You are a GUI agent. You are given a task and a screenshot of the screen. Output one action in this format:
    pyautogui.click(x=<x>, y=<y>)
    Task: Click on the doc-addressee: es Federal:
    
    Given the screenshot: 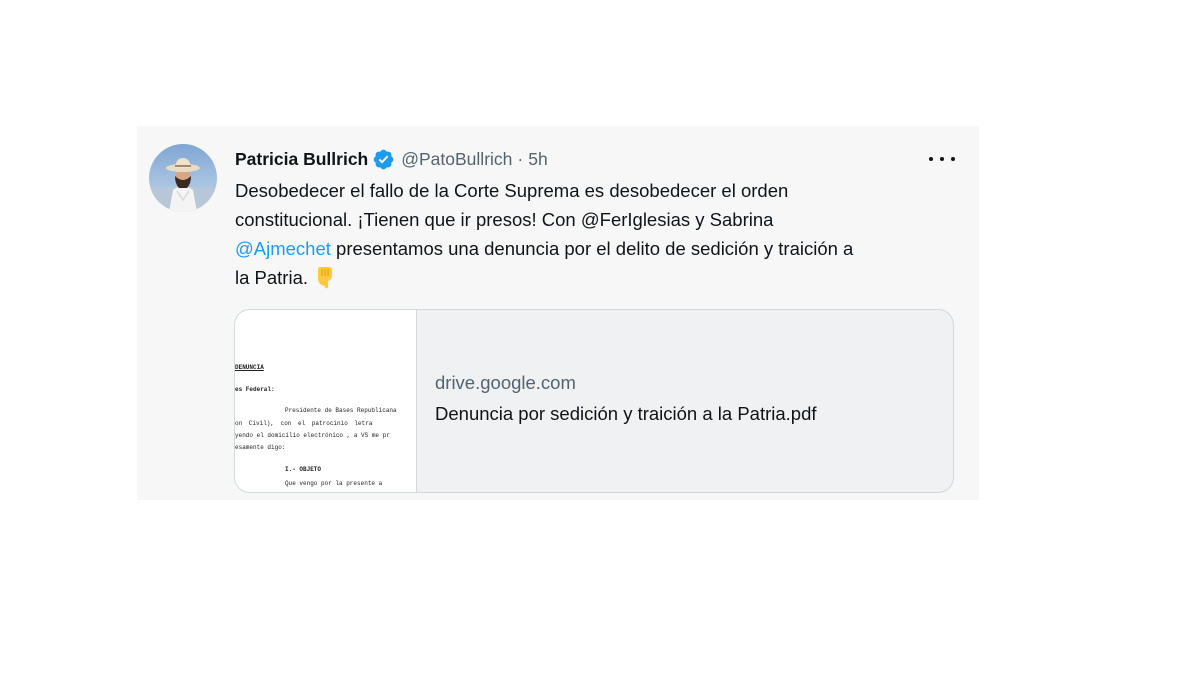 What is the action you would take?
    pyautogui.click(x=255, y=389)
    